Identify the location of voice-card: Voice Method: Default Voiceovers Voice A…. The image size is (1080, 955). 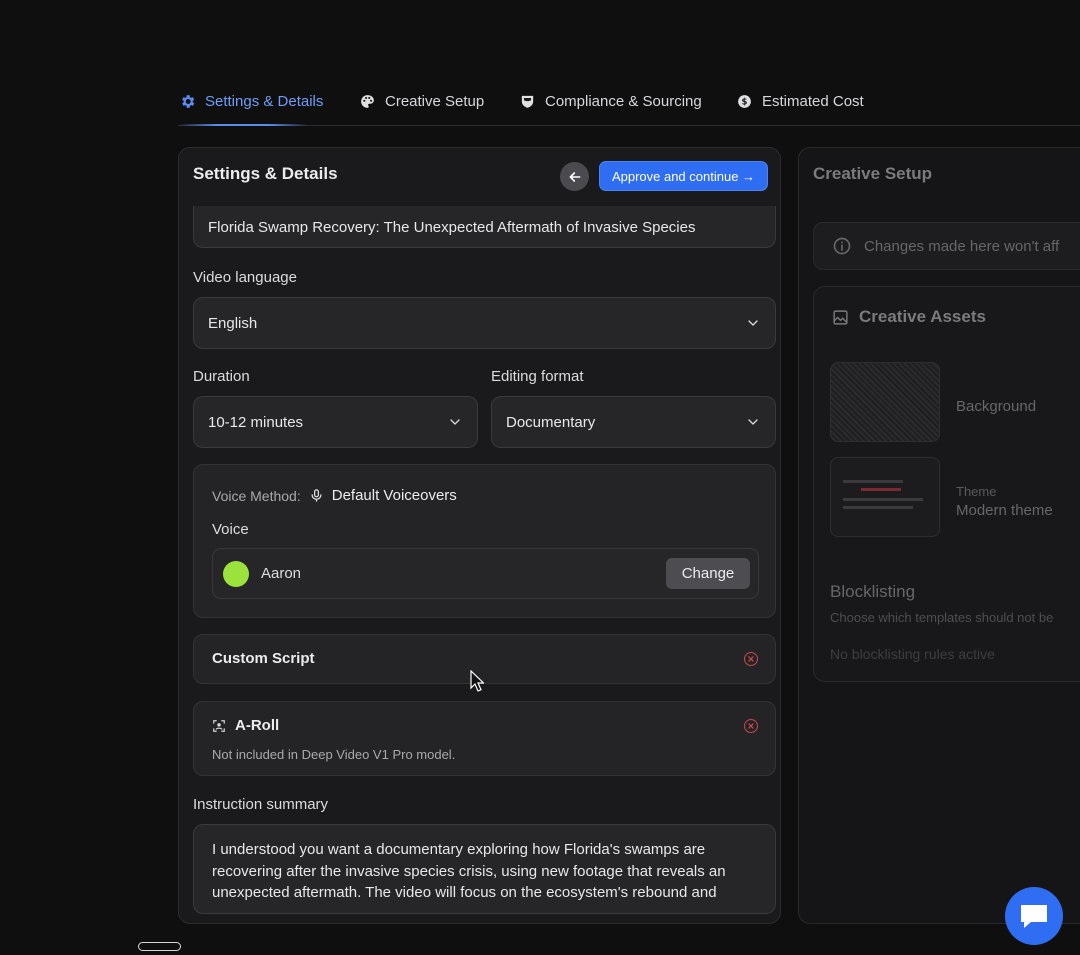
(484, 541).